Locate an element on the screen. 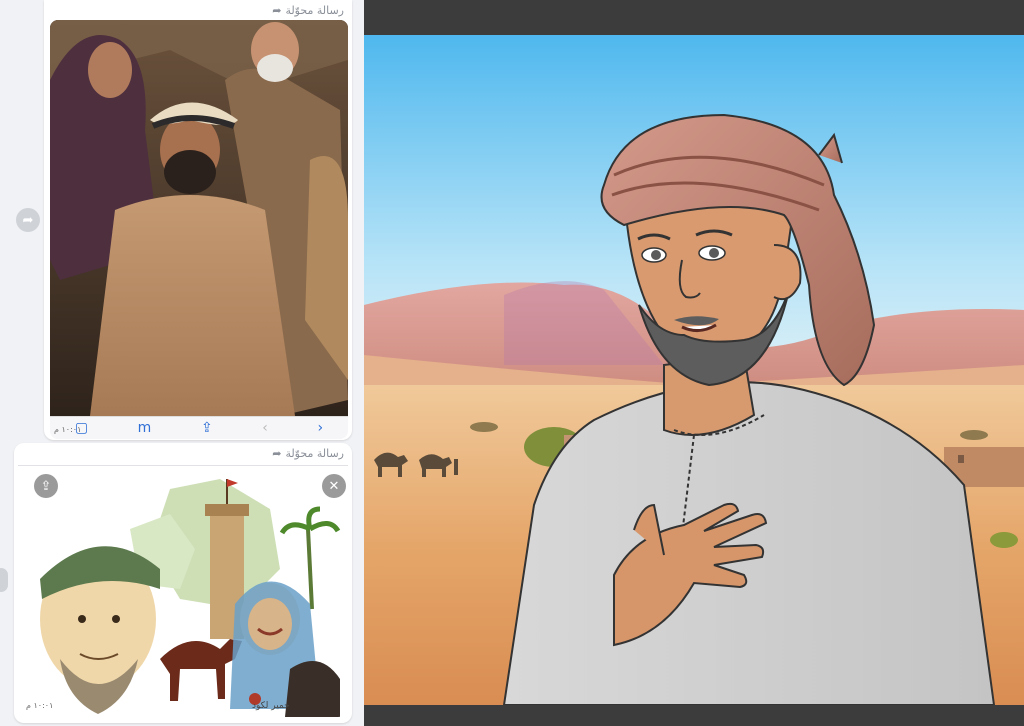 This screenshot has height=726, width=1024. browser-toolbar: ▢ 𝗆 ⇪ ‹ › is located at coordinates (199, 427).